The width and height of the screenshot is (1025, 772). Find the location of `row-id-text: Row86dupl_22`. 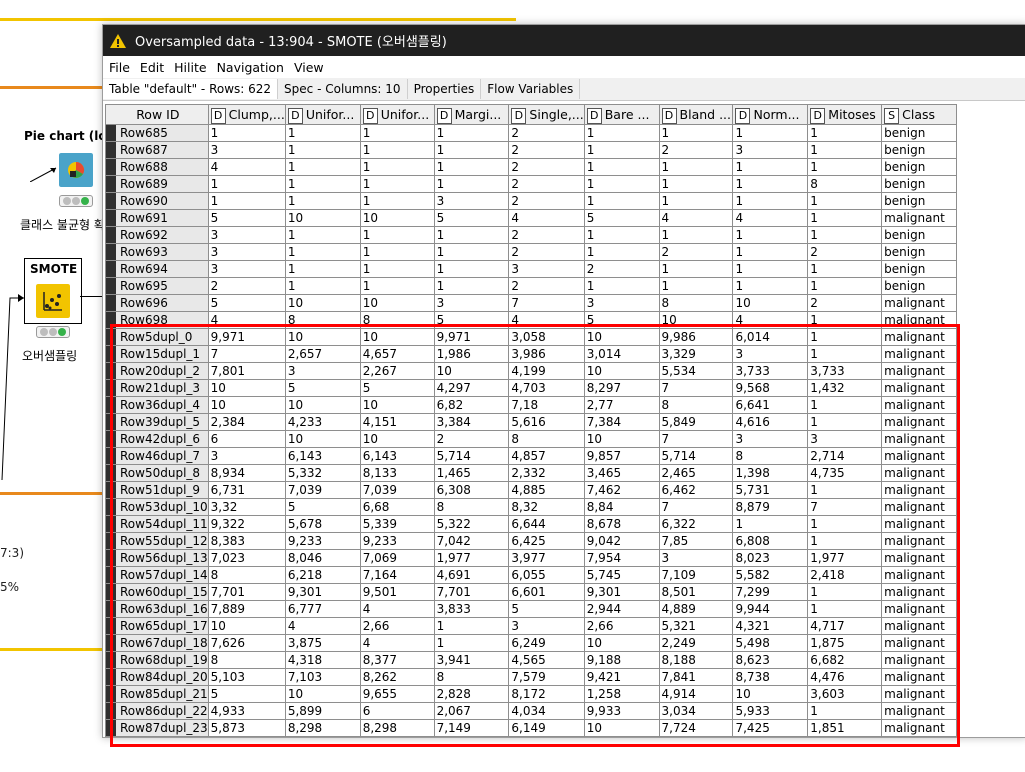

row-id-text: Row86dupl_22 is located at coordinates (164, 711).